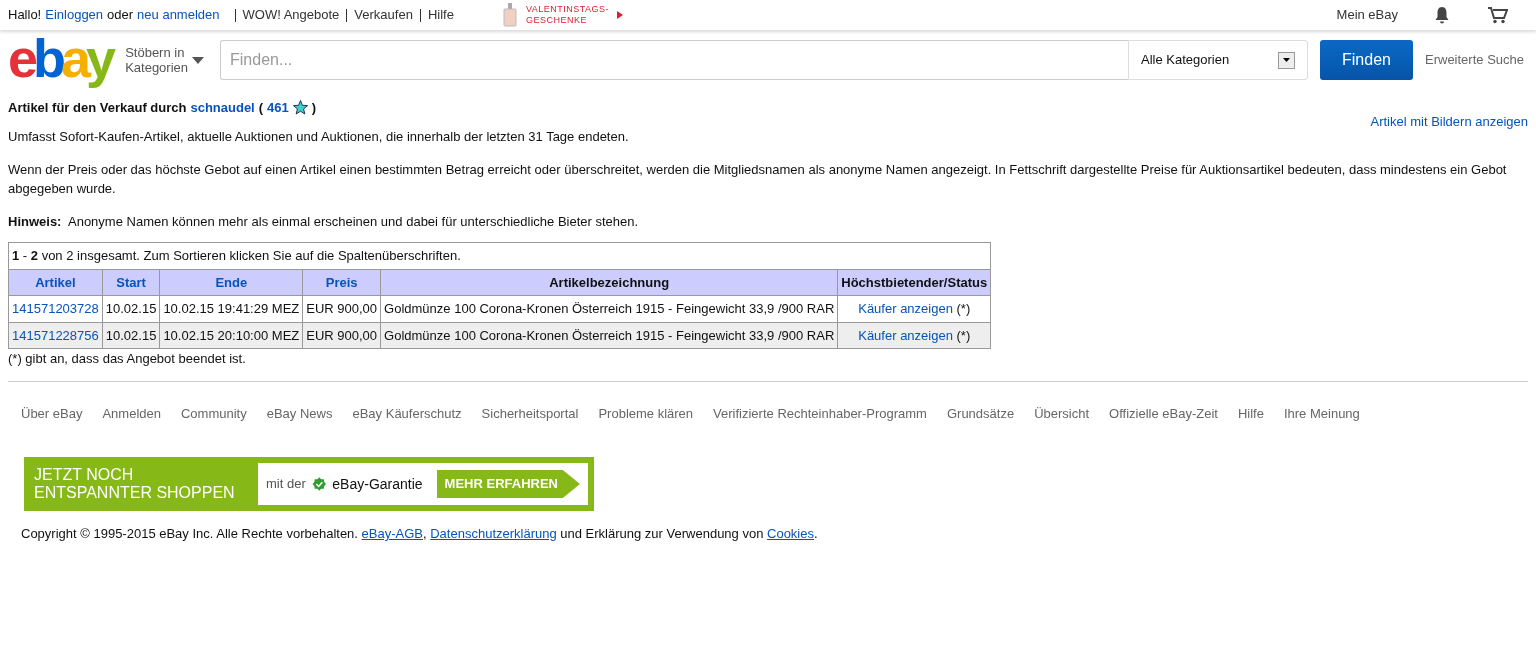  I want to click on top-nav-link: Hilfe, so click(440, 15).